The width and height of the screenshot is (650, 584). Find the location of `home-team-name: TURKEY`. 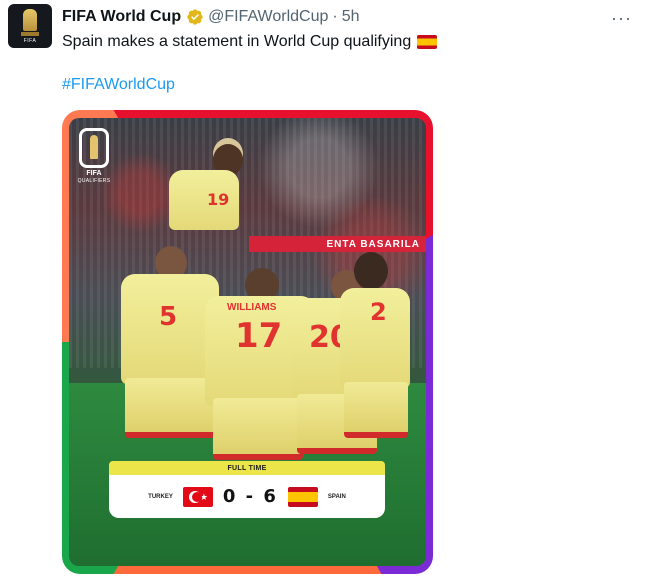

home-team-name: TURKEY is located at coordinates (160, 496).